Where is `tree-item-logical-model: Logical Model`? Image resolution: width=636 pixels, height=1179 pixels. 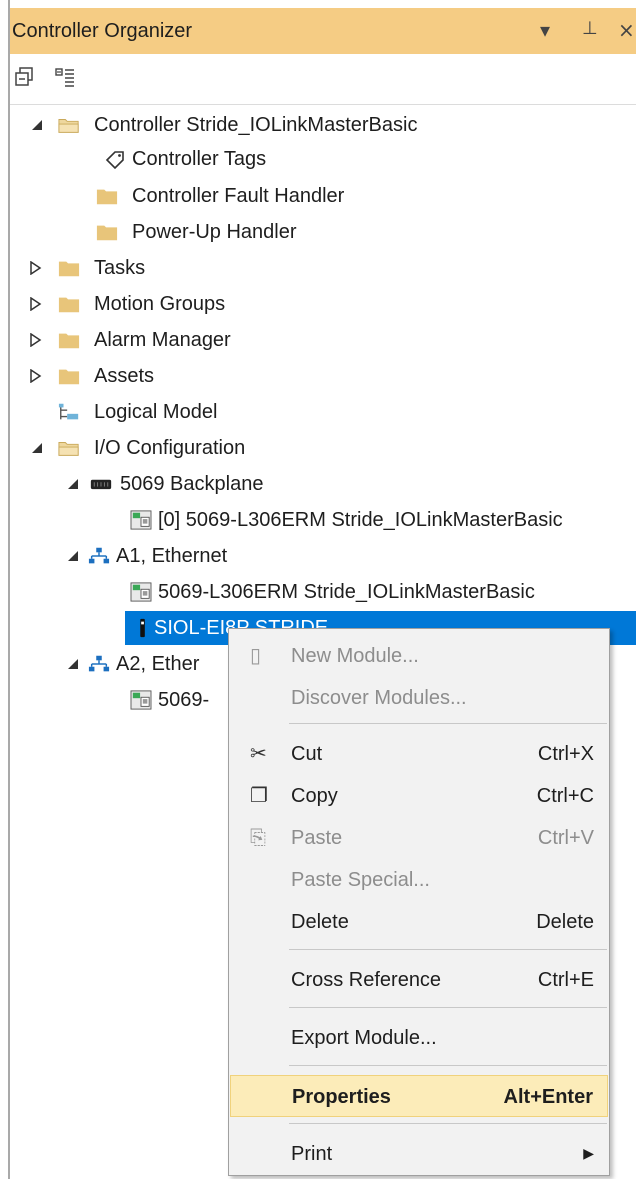
tree-item-logical-model: Logical Model is located at coordinates (318, 412).